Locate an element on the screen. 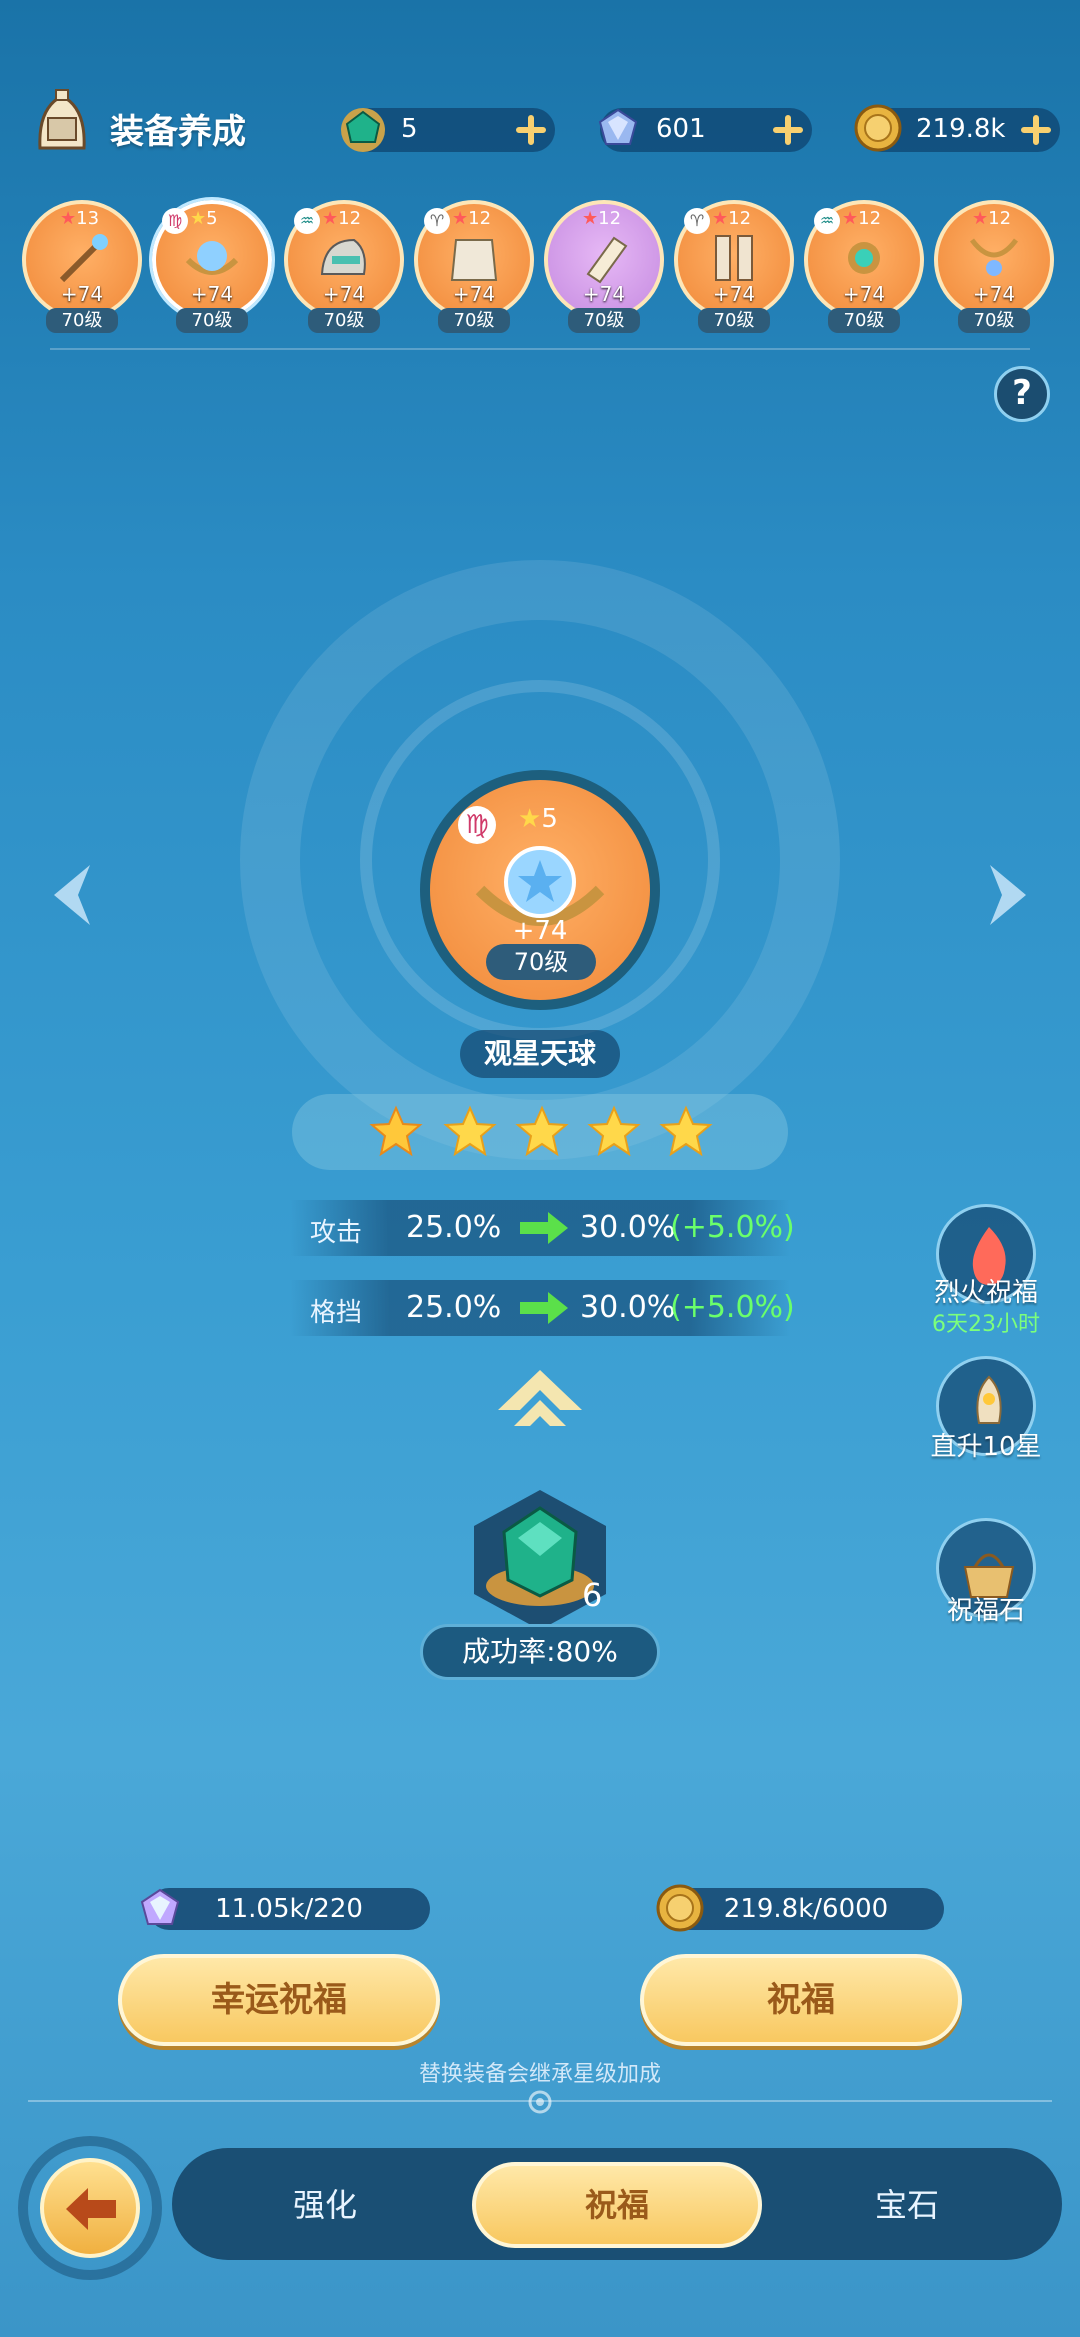 The height and width of the screenshot is (2337, 1080). tab-enhance: 强化 is located at coordinates (325, 2205).